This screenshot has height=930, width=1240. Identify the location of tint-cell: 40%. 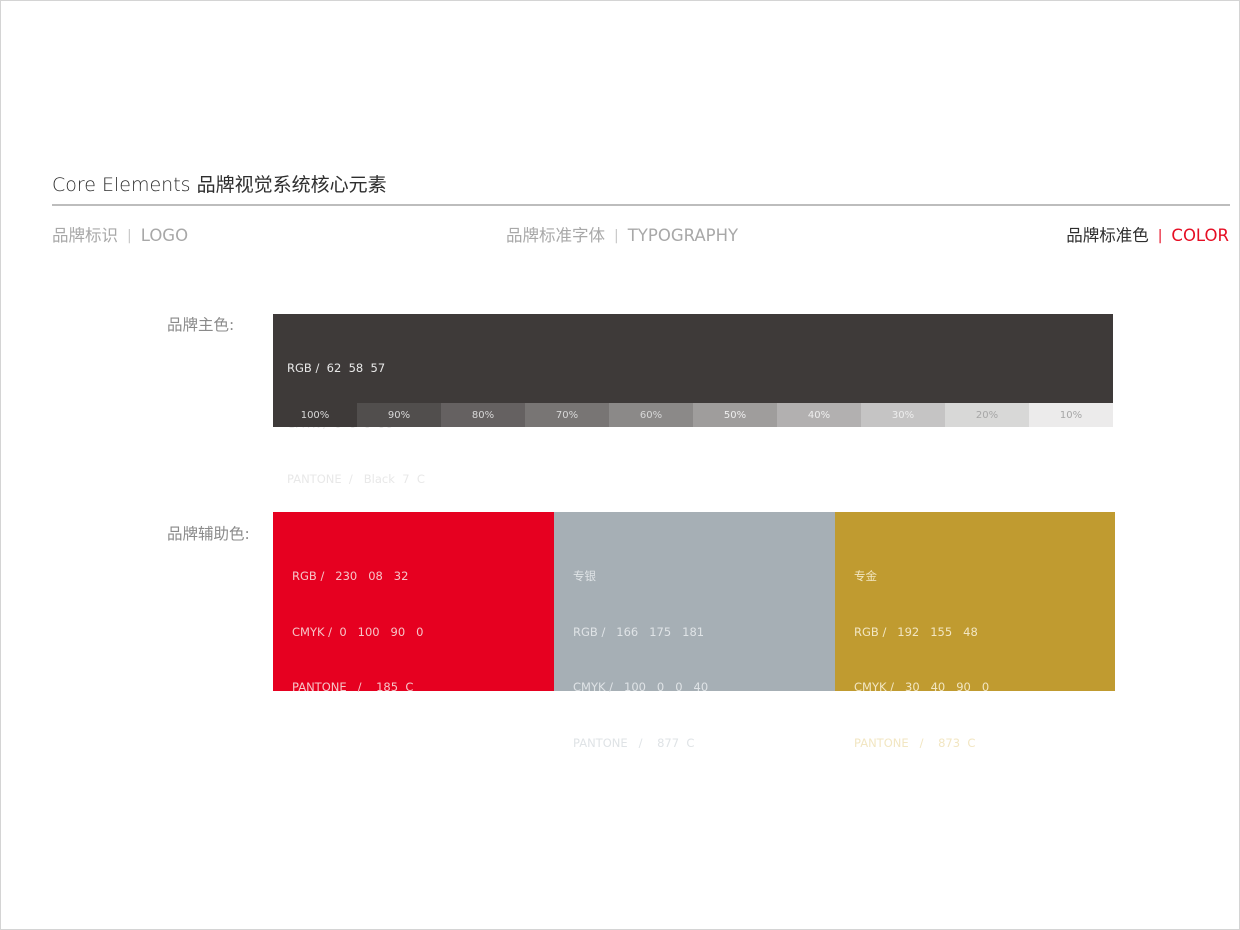
(819, 415).